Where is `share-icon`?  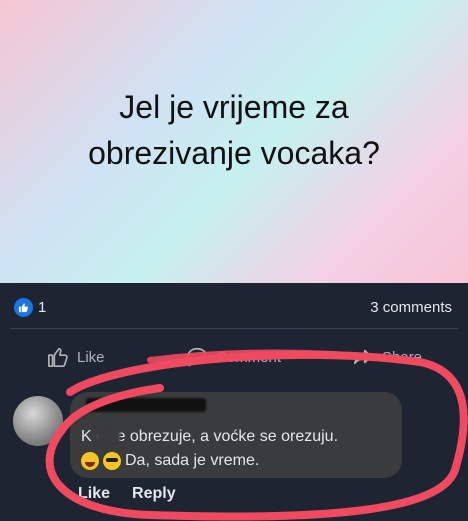
share-icon is located at coordinates (363, 357).